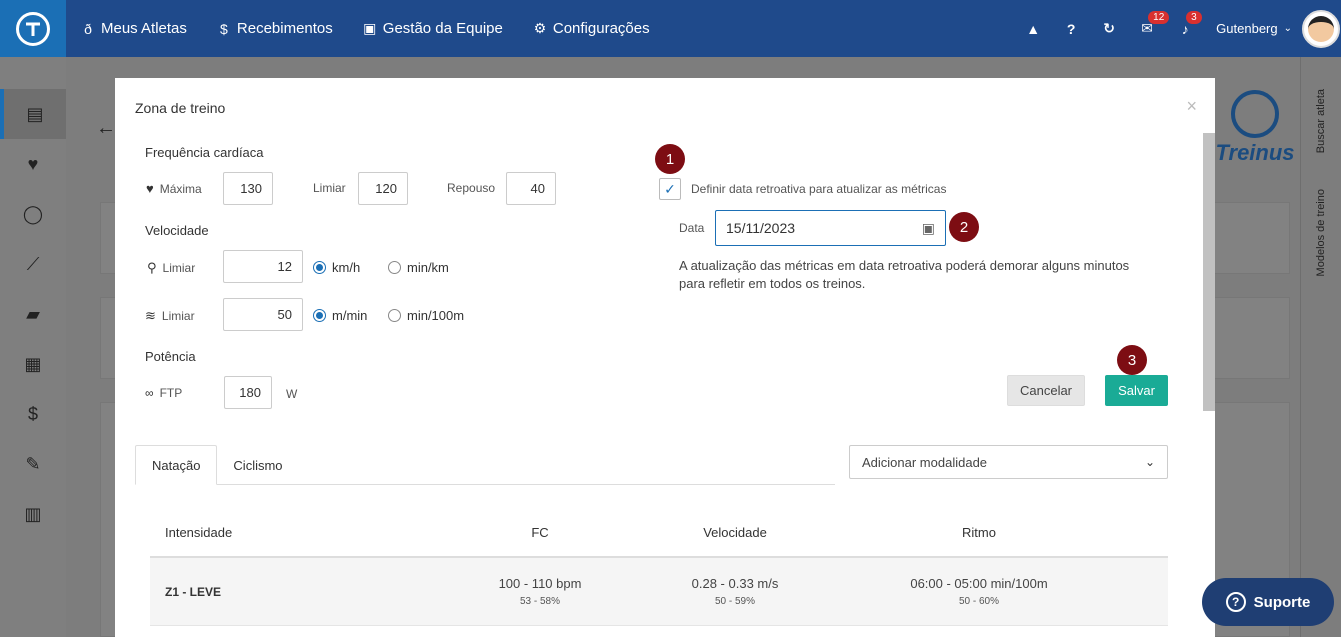  I want to click on search-athlete-tab: Buscar atleta, so click(1321, 121).